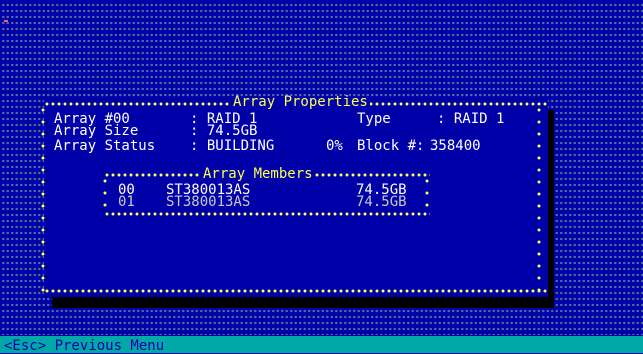 Image resolution: width=643 pixels, height=354 pixels. What do you see at coordinates (391, 146) in the screenshot?
I see `block-label: Block #:` at bounding box center [391, 146].